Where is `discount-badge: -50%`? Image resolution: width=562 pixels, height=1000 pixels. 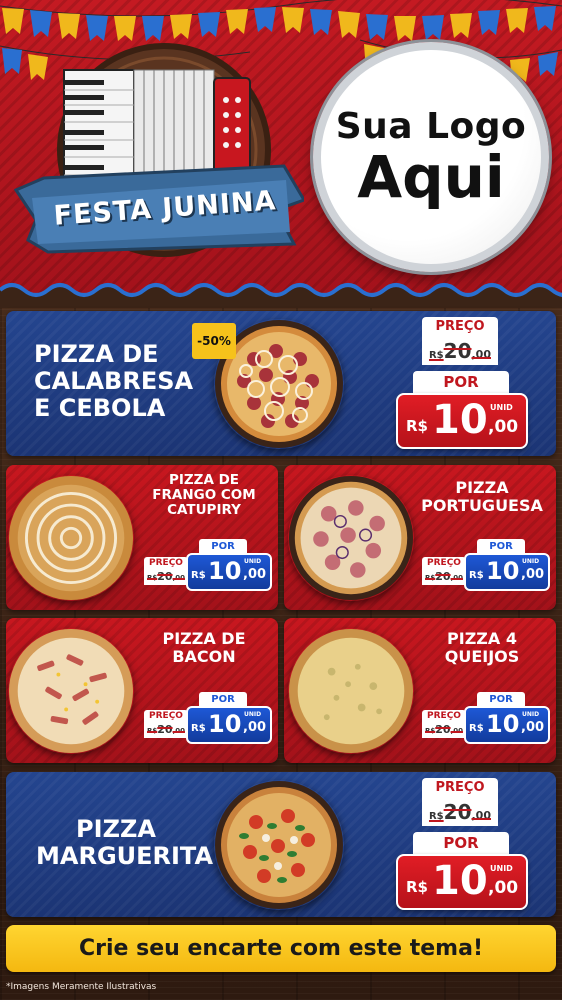 discount-badge: -50% is located at coordinates (214, 341).